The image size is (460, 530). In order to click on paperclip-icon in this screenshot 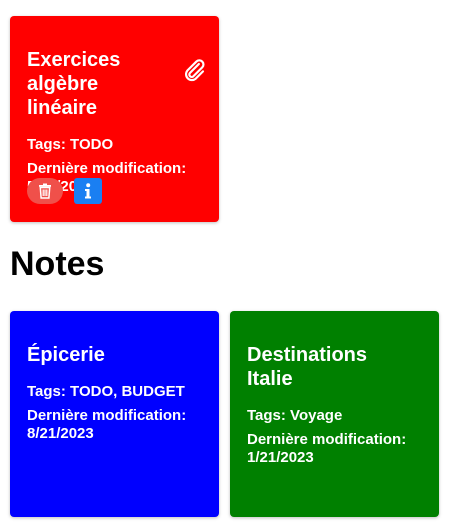, I will do `click(194, 70)`.